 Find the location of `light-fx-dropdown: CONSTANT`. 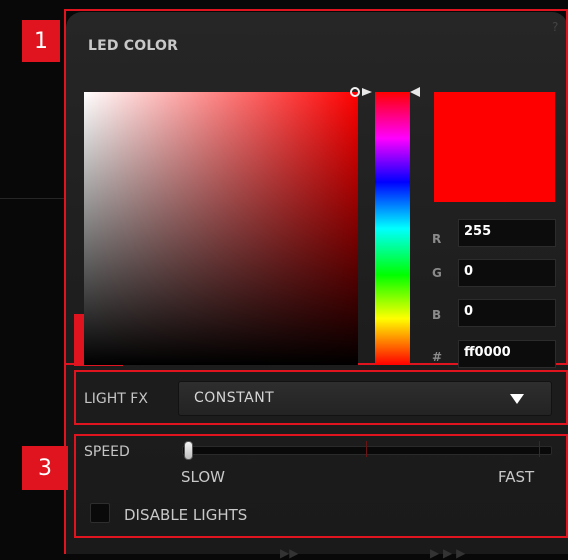

light-fx-dropdown: CONSTANT is located at coordinates (365, 398).